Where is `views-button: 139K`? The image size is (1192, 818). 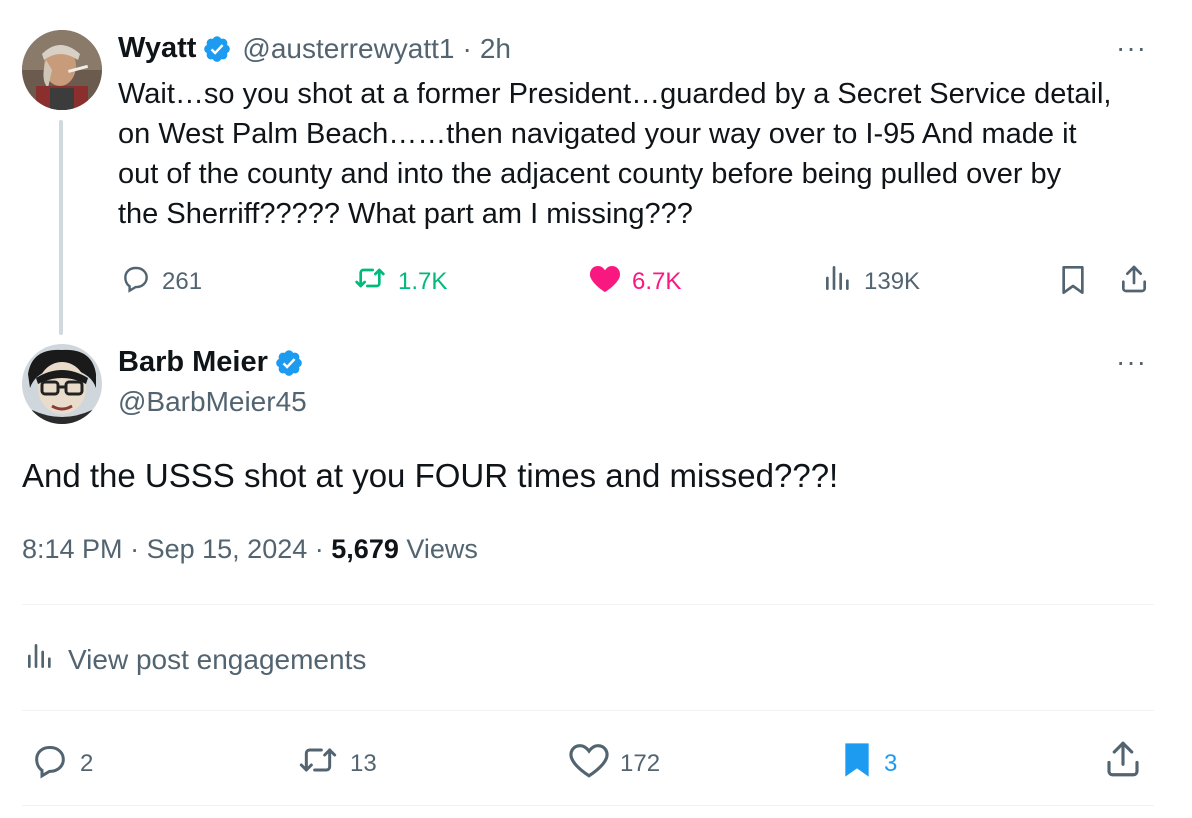
views-button: 139K is located at coordinates (871, 281).